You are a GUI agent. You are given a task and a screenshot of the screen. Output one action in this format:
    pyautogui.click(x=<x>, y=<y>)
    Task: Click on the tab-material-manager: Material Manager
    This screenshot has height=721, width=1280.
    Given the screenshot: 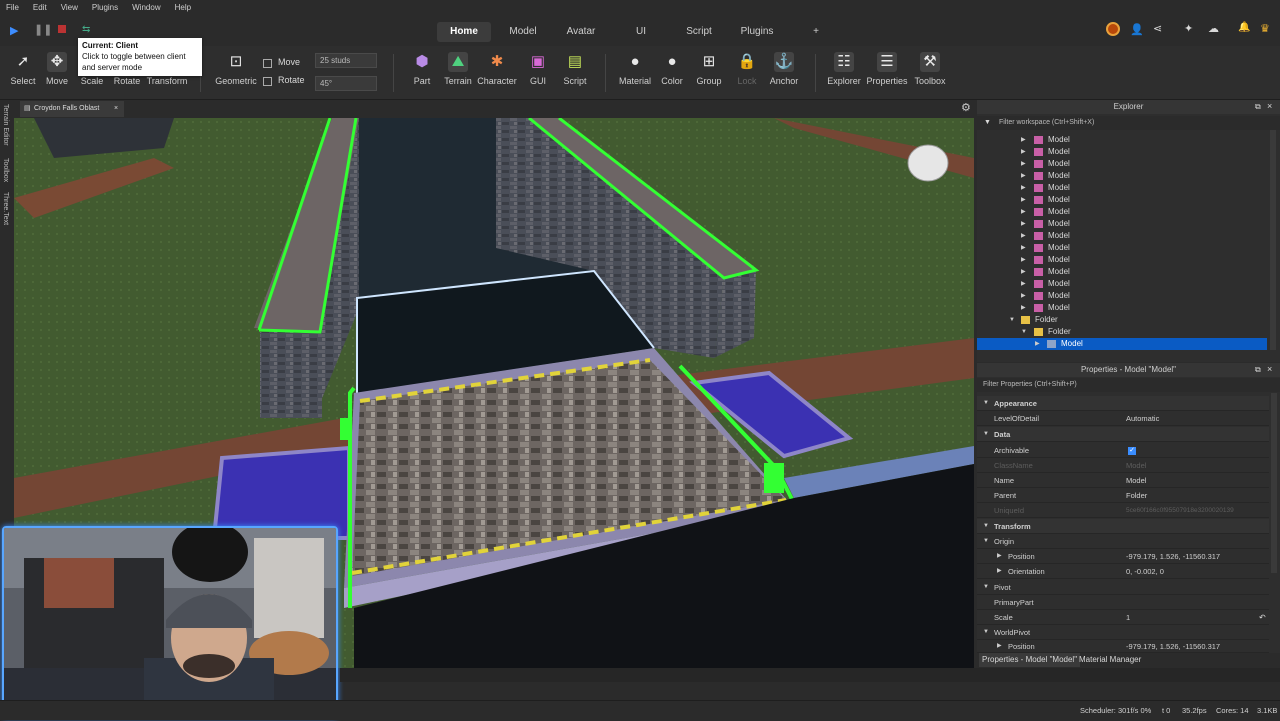 What is the action you would take?
    pyautogui.click(x=1110, y=660)
    